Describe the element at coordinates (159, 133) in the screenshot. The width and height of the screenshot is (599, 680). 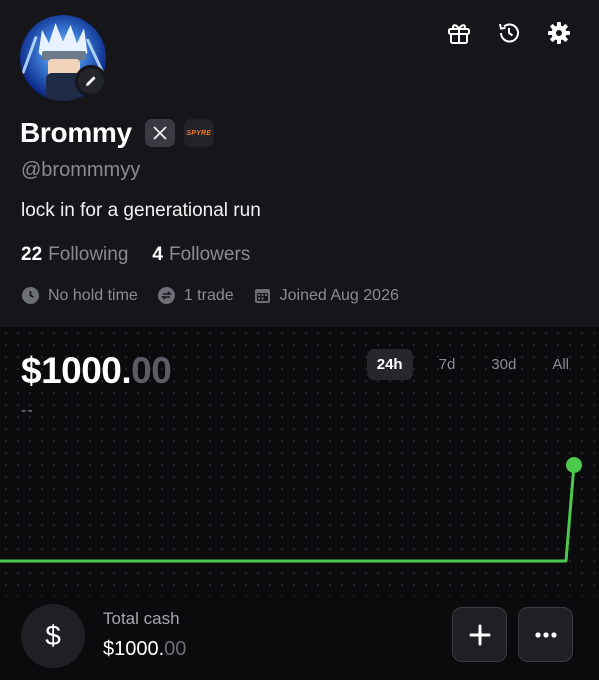
I see `x-icon` at that location.